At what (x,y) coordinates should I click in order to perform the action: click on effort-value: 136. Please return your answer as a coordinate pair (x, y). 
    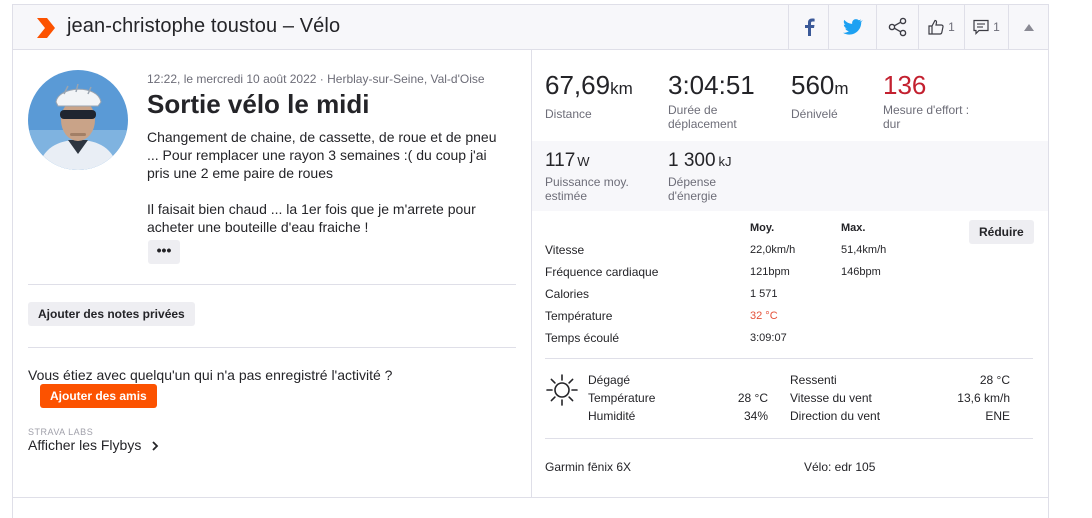
    Looking at the image, I should click on (905, 85).